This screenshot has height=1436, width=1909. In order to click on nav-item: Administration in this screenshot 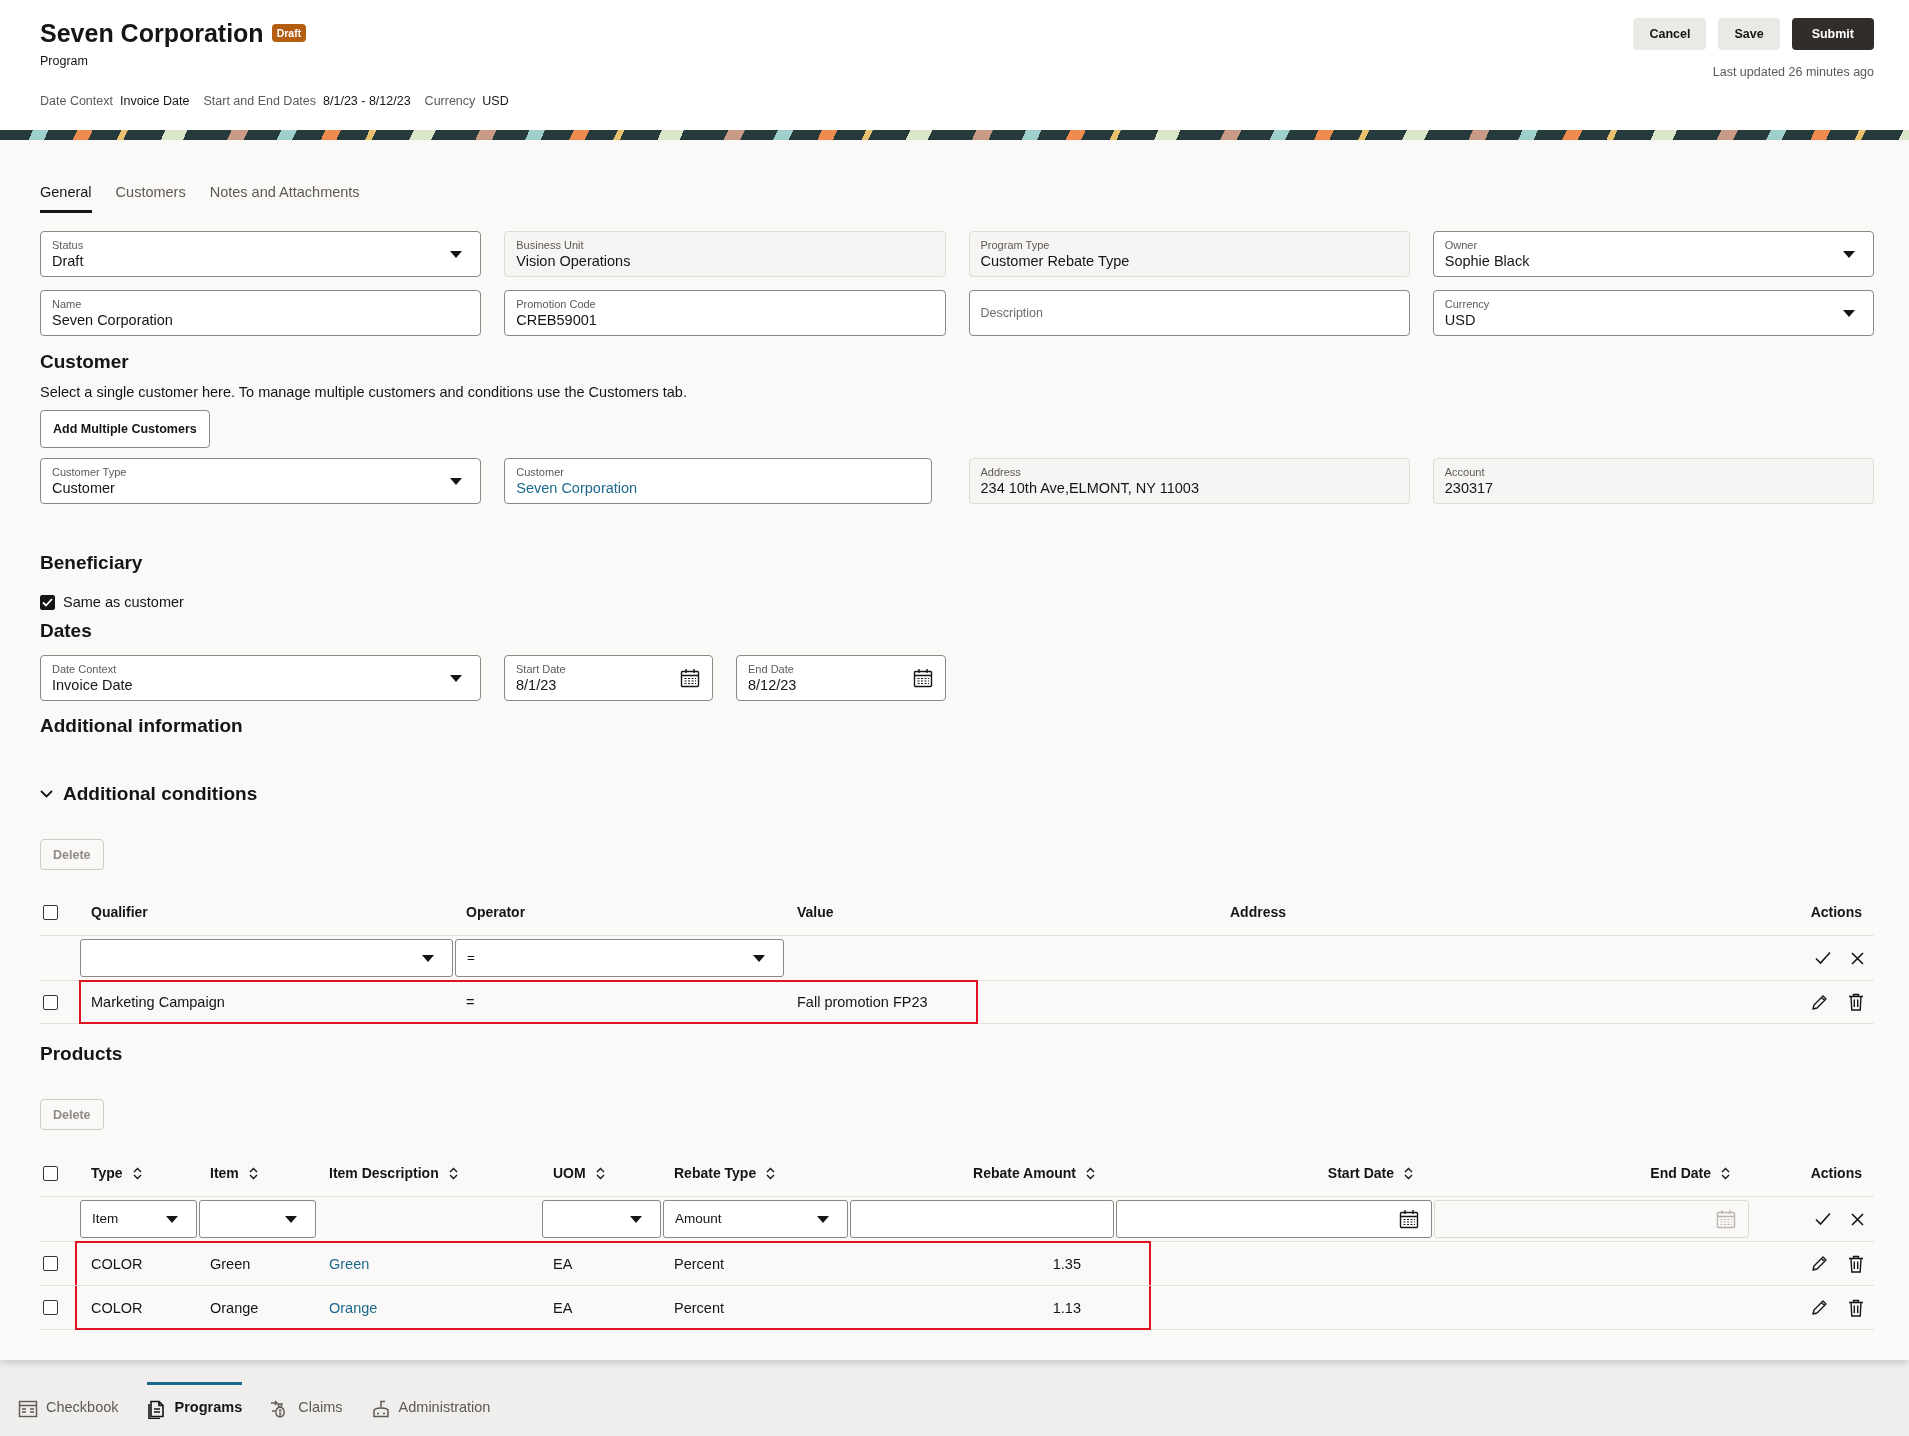, I will do `click(430, 1402)`.